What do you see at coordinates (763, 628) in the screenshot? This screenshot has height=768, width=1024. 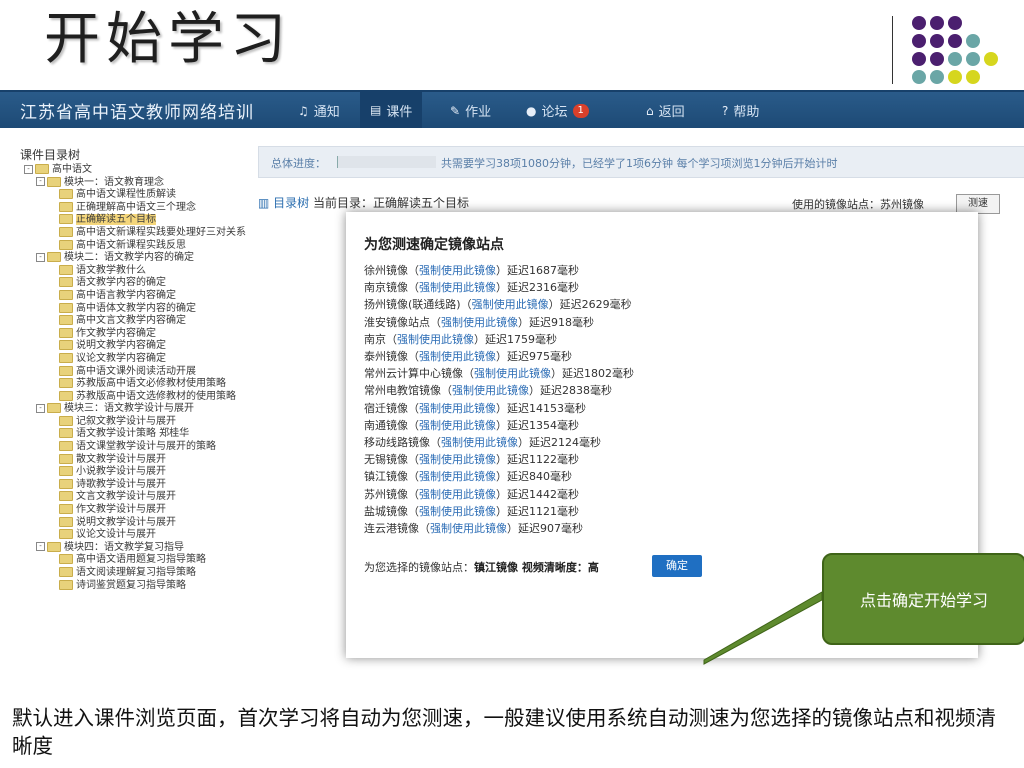 I see `callout-pointer` at bounding box center [763, 628].